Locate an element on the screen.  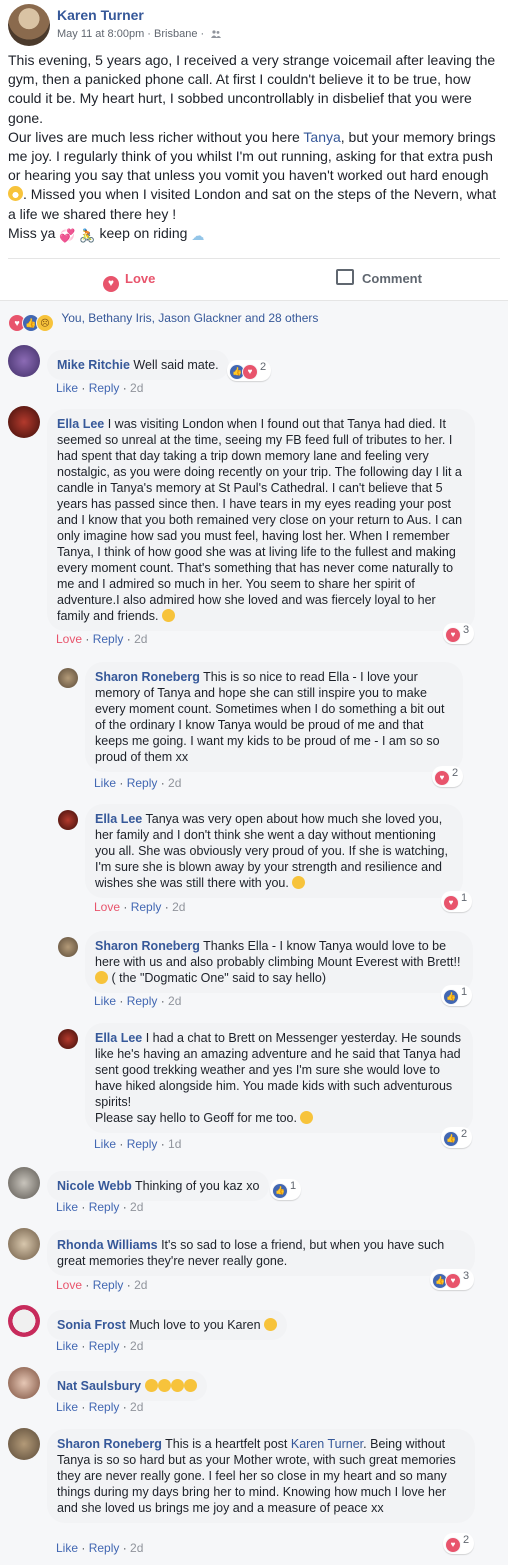
comment-author: Nat Saulsbury is located at coordinates (99, 1386).